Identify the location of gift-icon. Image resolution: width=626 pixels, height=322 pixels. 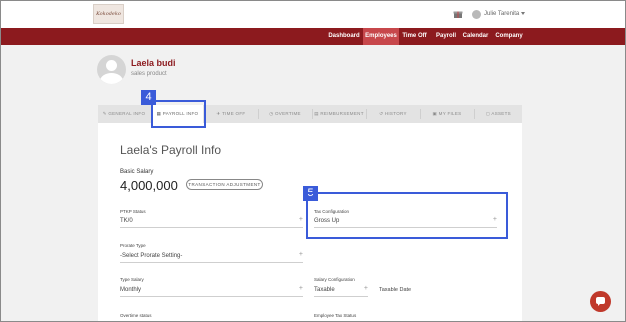
(458, 14).